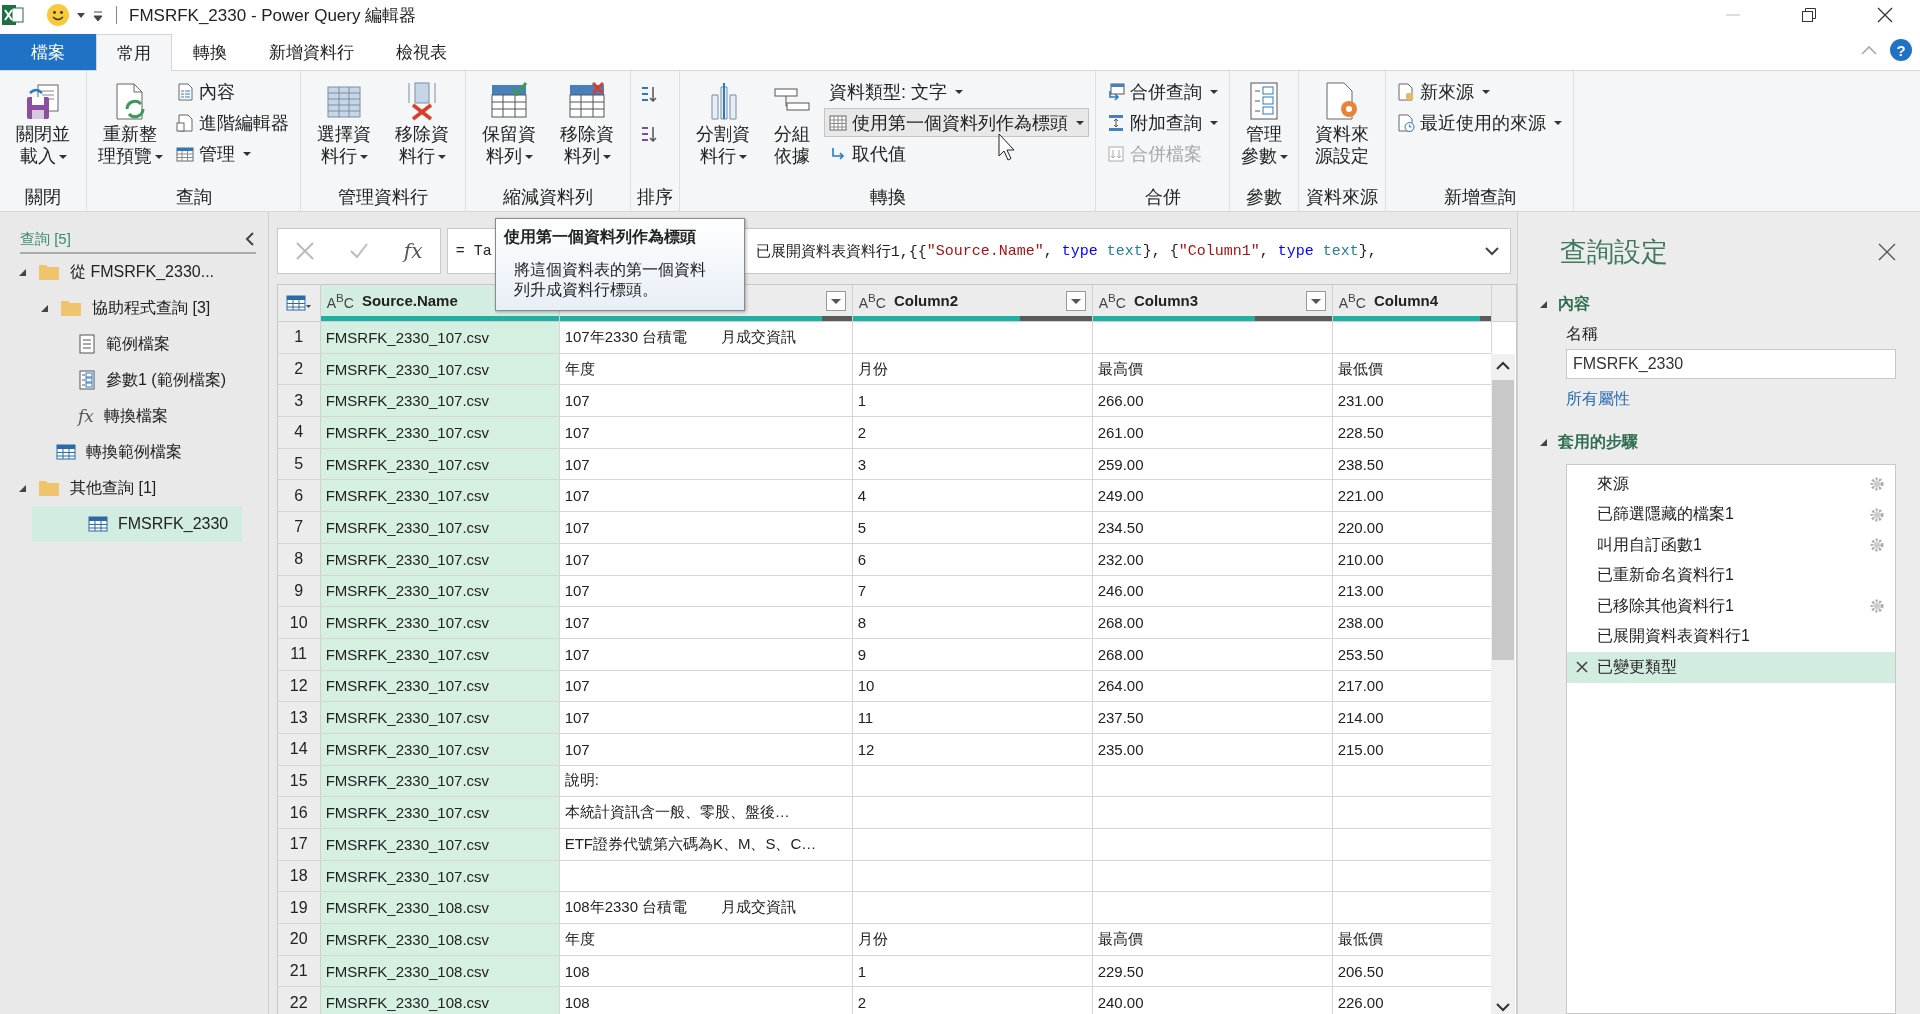 This screenshot has width=1920, height=1014. I want to click on table-cell: 232.00, so click(1212, 559).